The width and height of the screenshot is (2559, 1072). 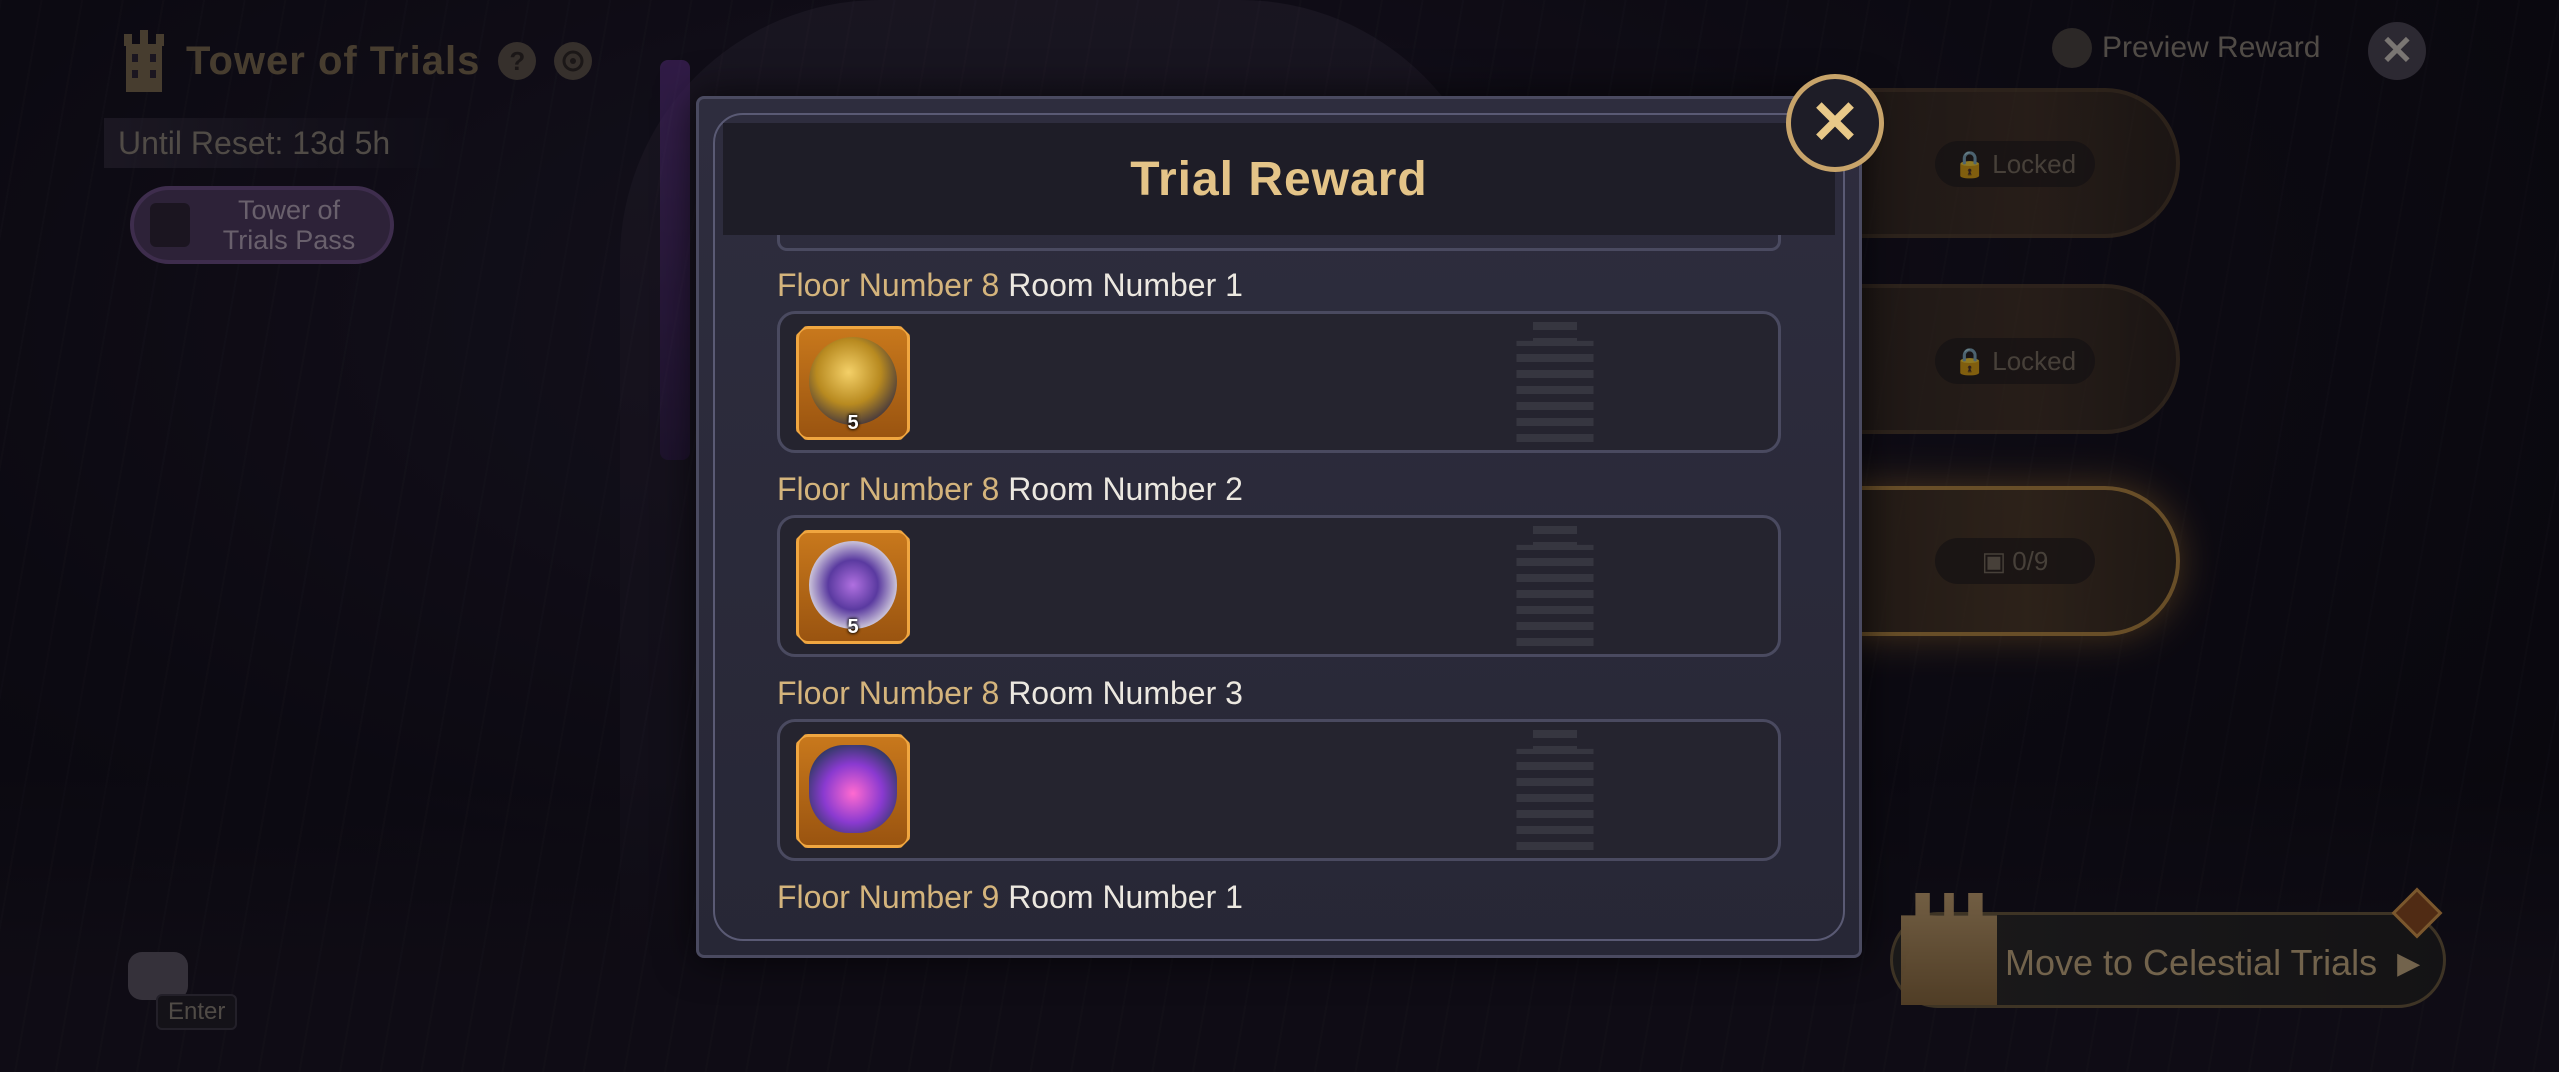 What do you see at coordinates (1835, 123) in the screenshot?
I see `modal-close-button: ✕` at bounding box center [1835, 123].